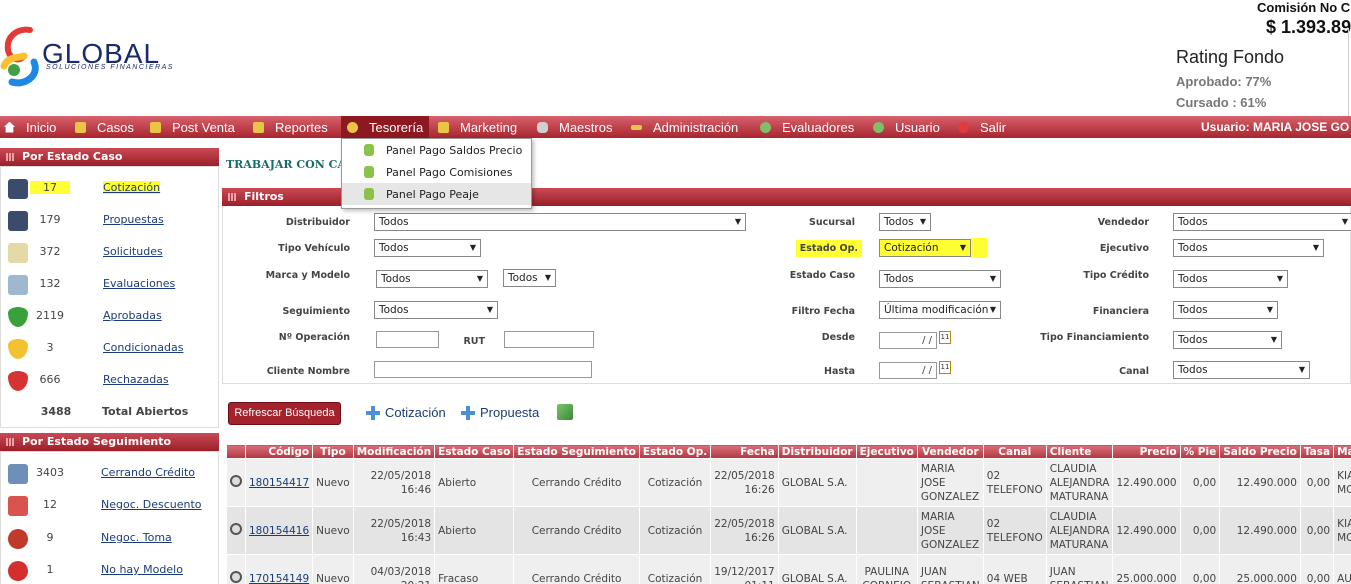 The image size is (1351, 584). What do you see at coordinates (684, 127) in the screenshot?
I see `nav-administracion: Administración` at bounding box center [684, 127].